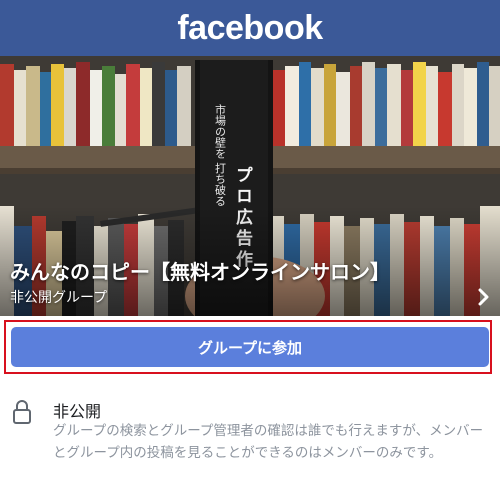 The image size is (500, 495). I want to click on book-spine-subtitle: 市場の壁を 打ち破る, so click(220, 155).